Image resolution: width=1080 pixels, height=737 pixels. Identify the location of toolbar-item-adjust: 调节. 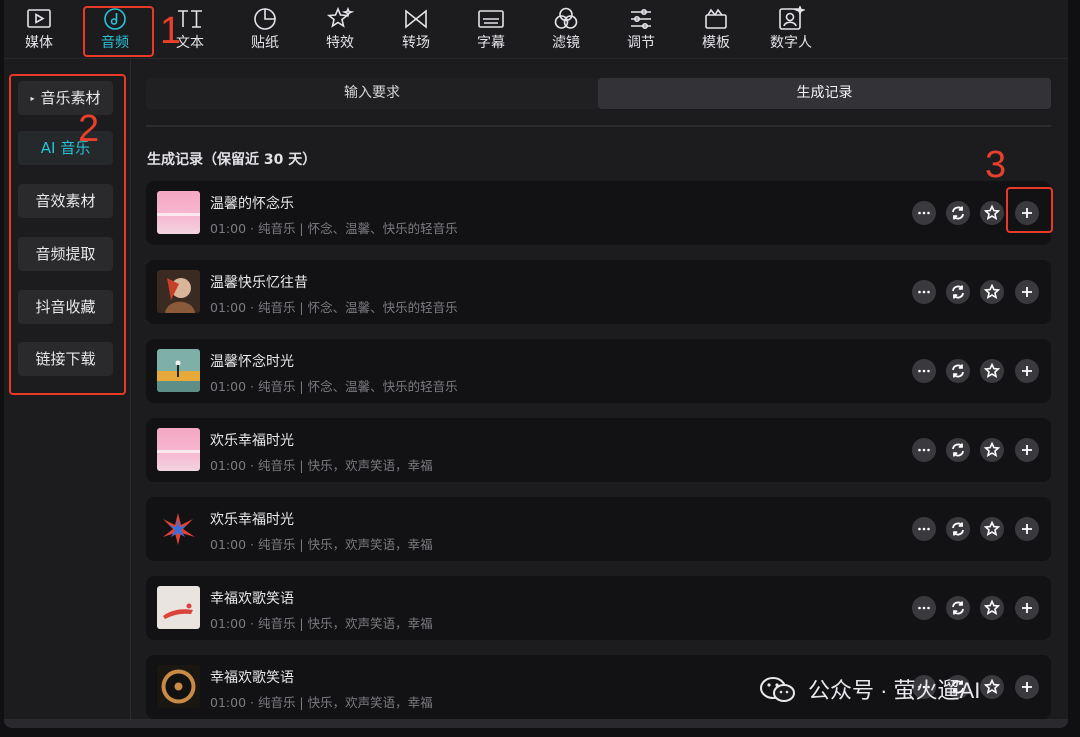
(641, 29).